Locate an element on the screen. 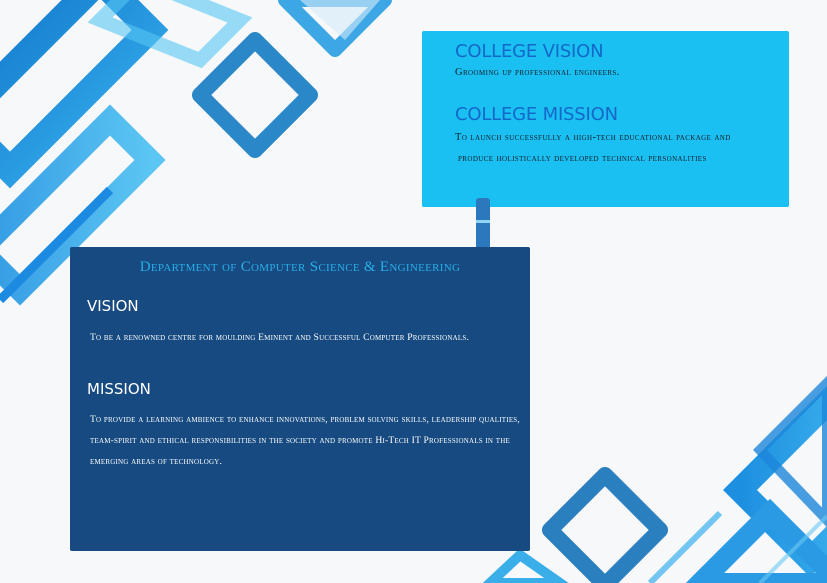  college-vision-heading: COLLEGE VISION is located at coordinates (529, 51).